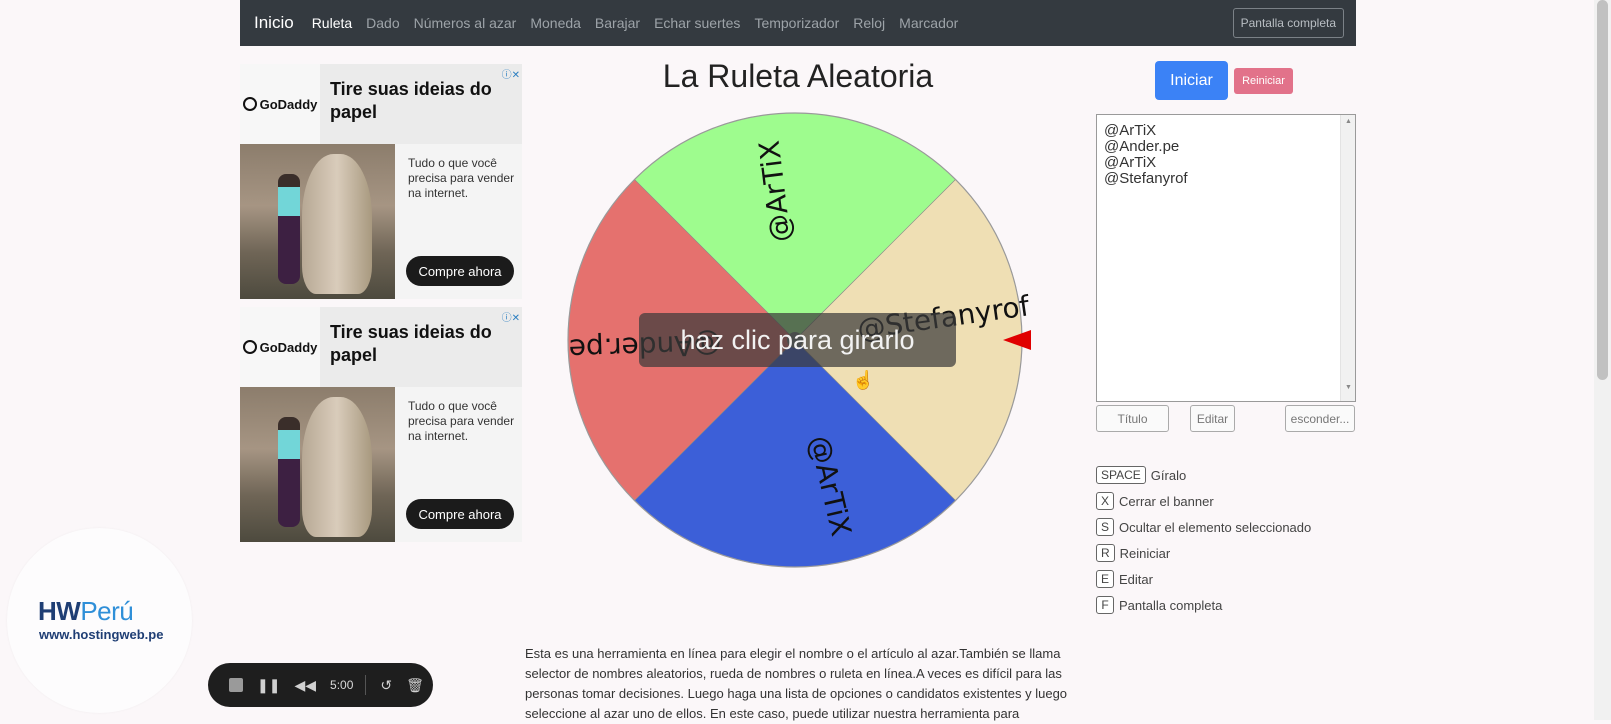 This screenshot has height=724, width=1611. I want to click on stop-icon, so click(236, 685).